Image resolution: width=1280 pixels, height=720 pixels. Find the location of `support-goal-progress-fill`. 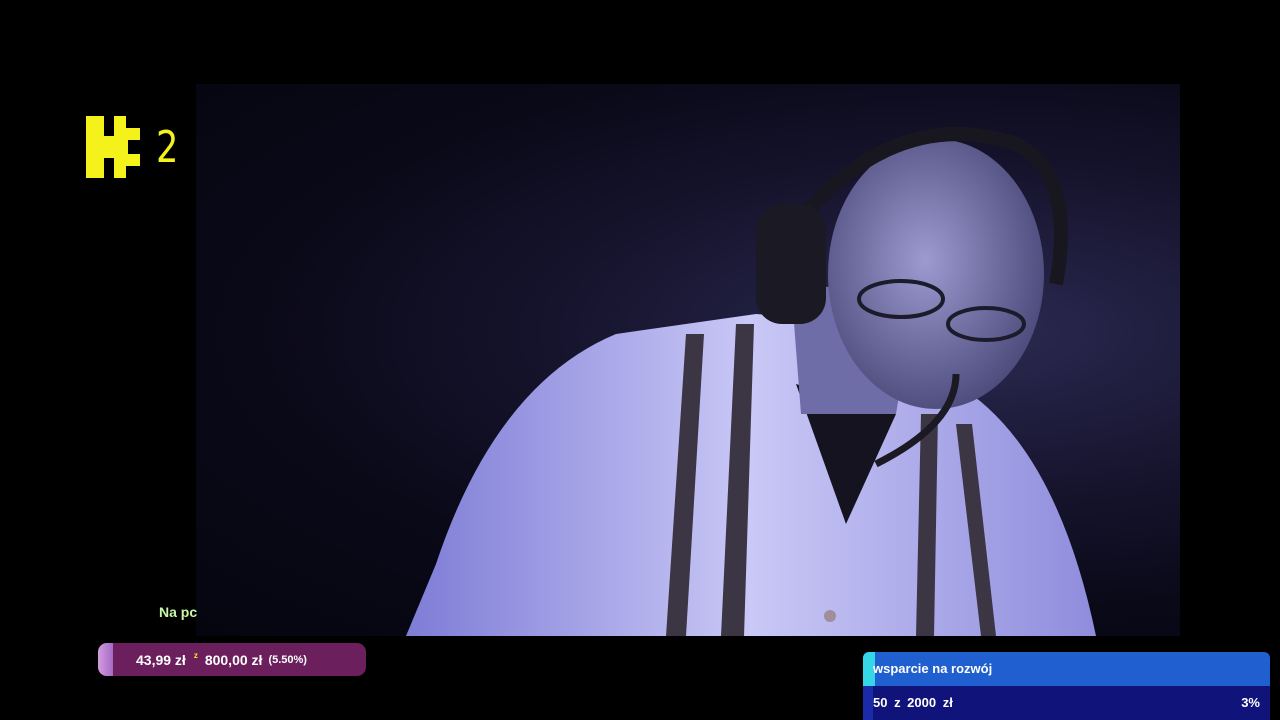

support-goal-progress-fill is located at coordinates (868, 703).